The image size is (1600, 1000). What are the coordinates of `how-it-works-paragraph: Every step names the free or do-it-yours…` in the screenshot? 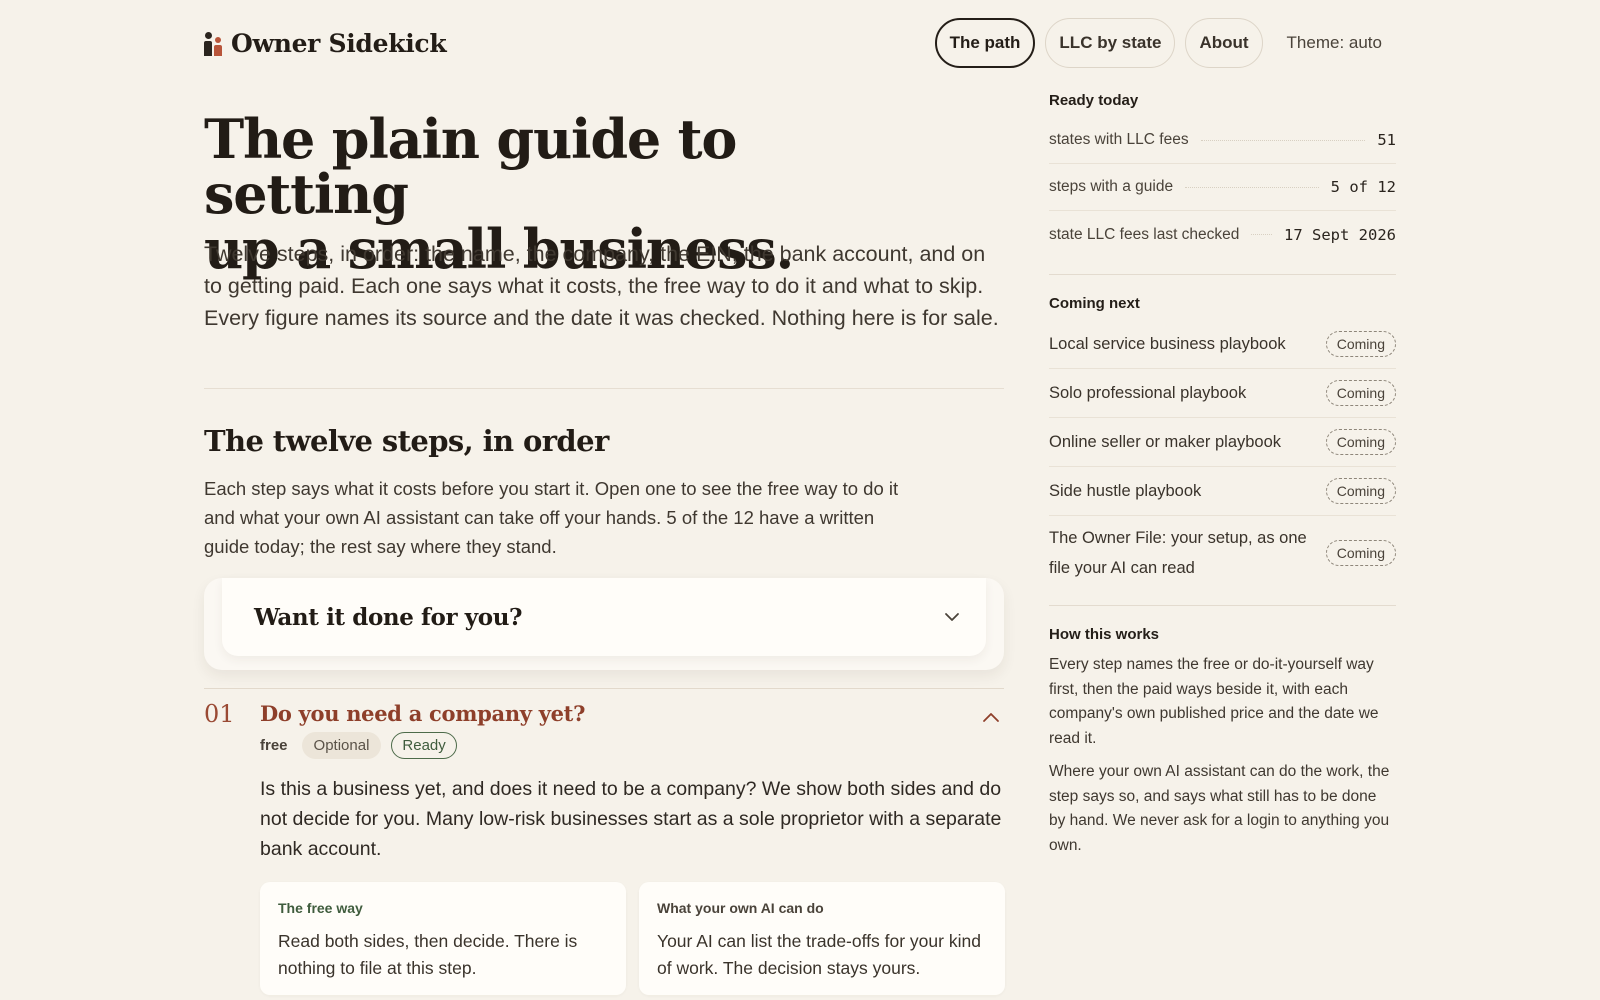 It's located at (1214, 701).